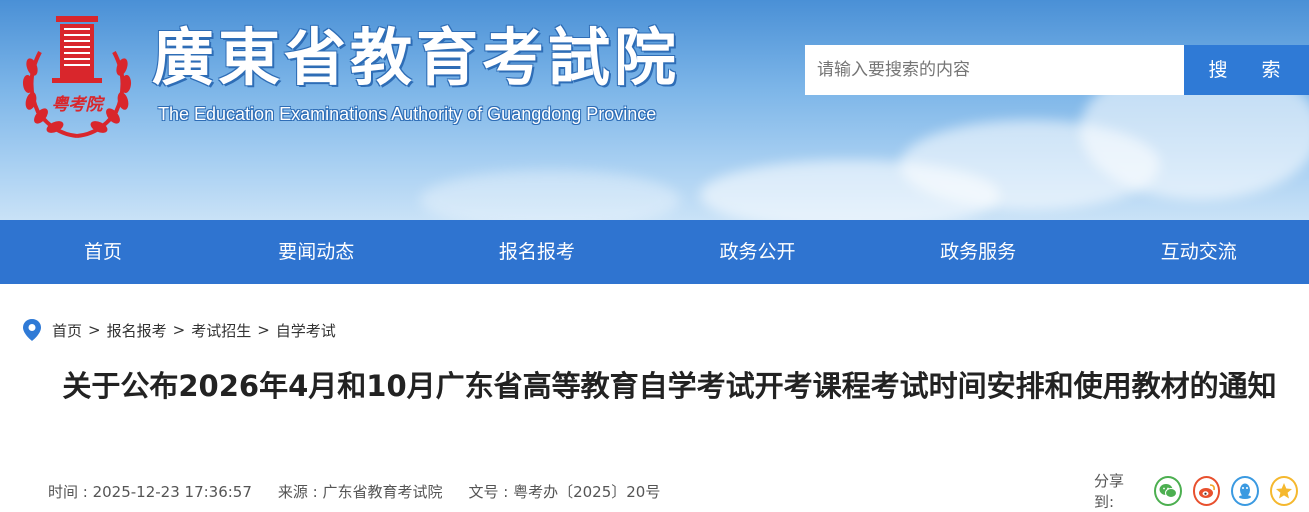 The width and height of the screenshot is (1309, 512). What do you see at coordinates (150, 492) in the screenshot?
I see `publish-time: 时间 : 2025-12-23 17:36:57` at bounding box center [150, 492].